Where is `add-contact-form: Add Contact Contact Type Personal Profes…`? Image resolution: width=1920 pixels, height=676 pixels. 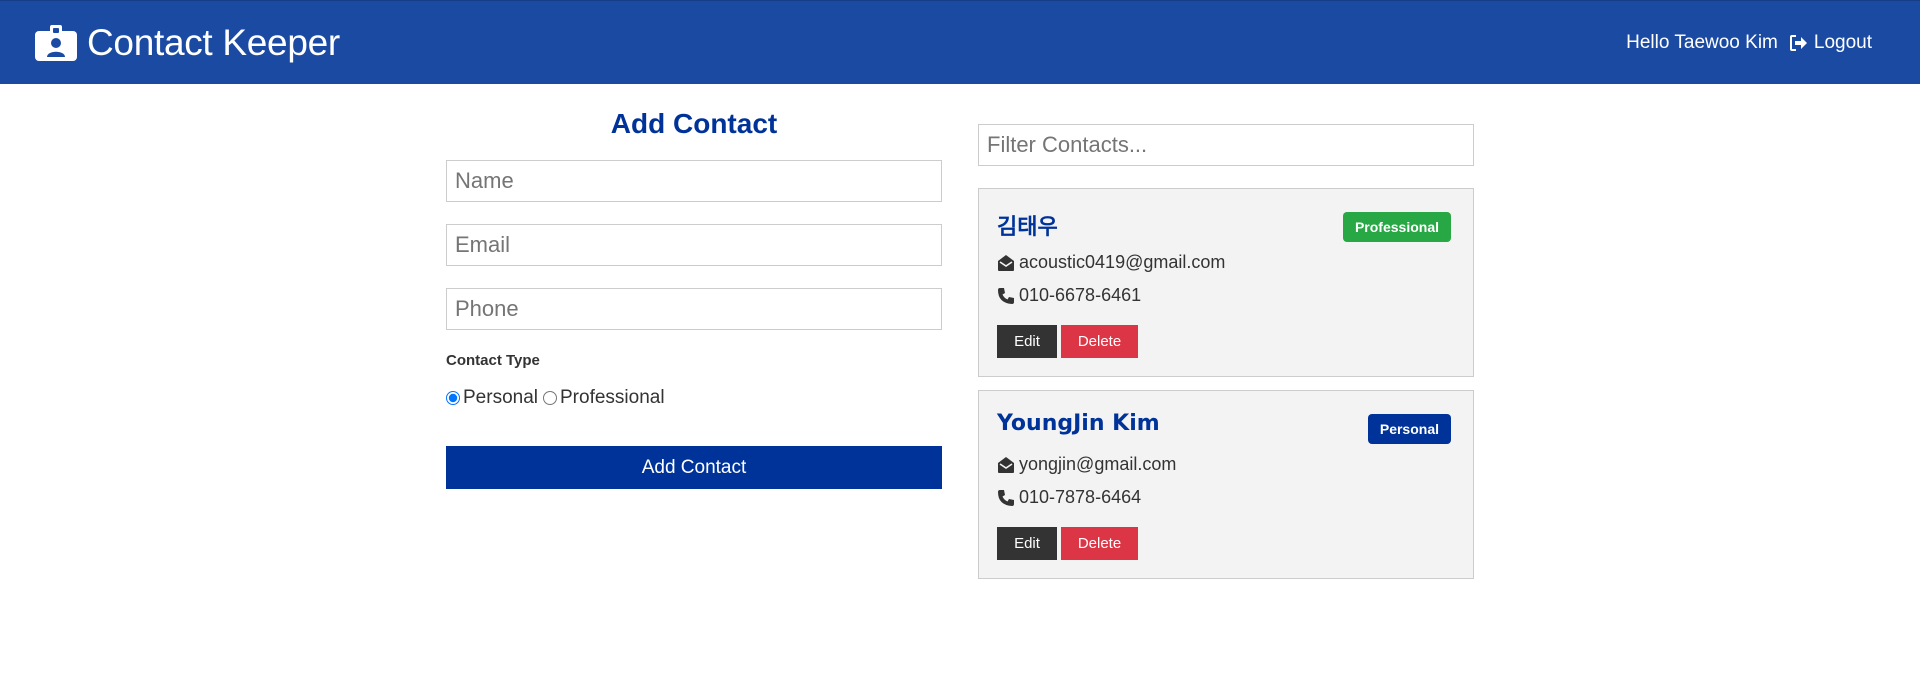 add-contact-form: Add Contact Contact Type Personal Profes… is located at coordinates (694, 298).